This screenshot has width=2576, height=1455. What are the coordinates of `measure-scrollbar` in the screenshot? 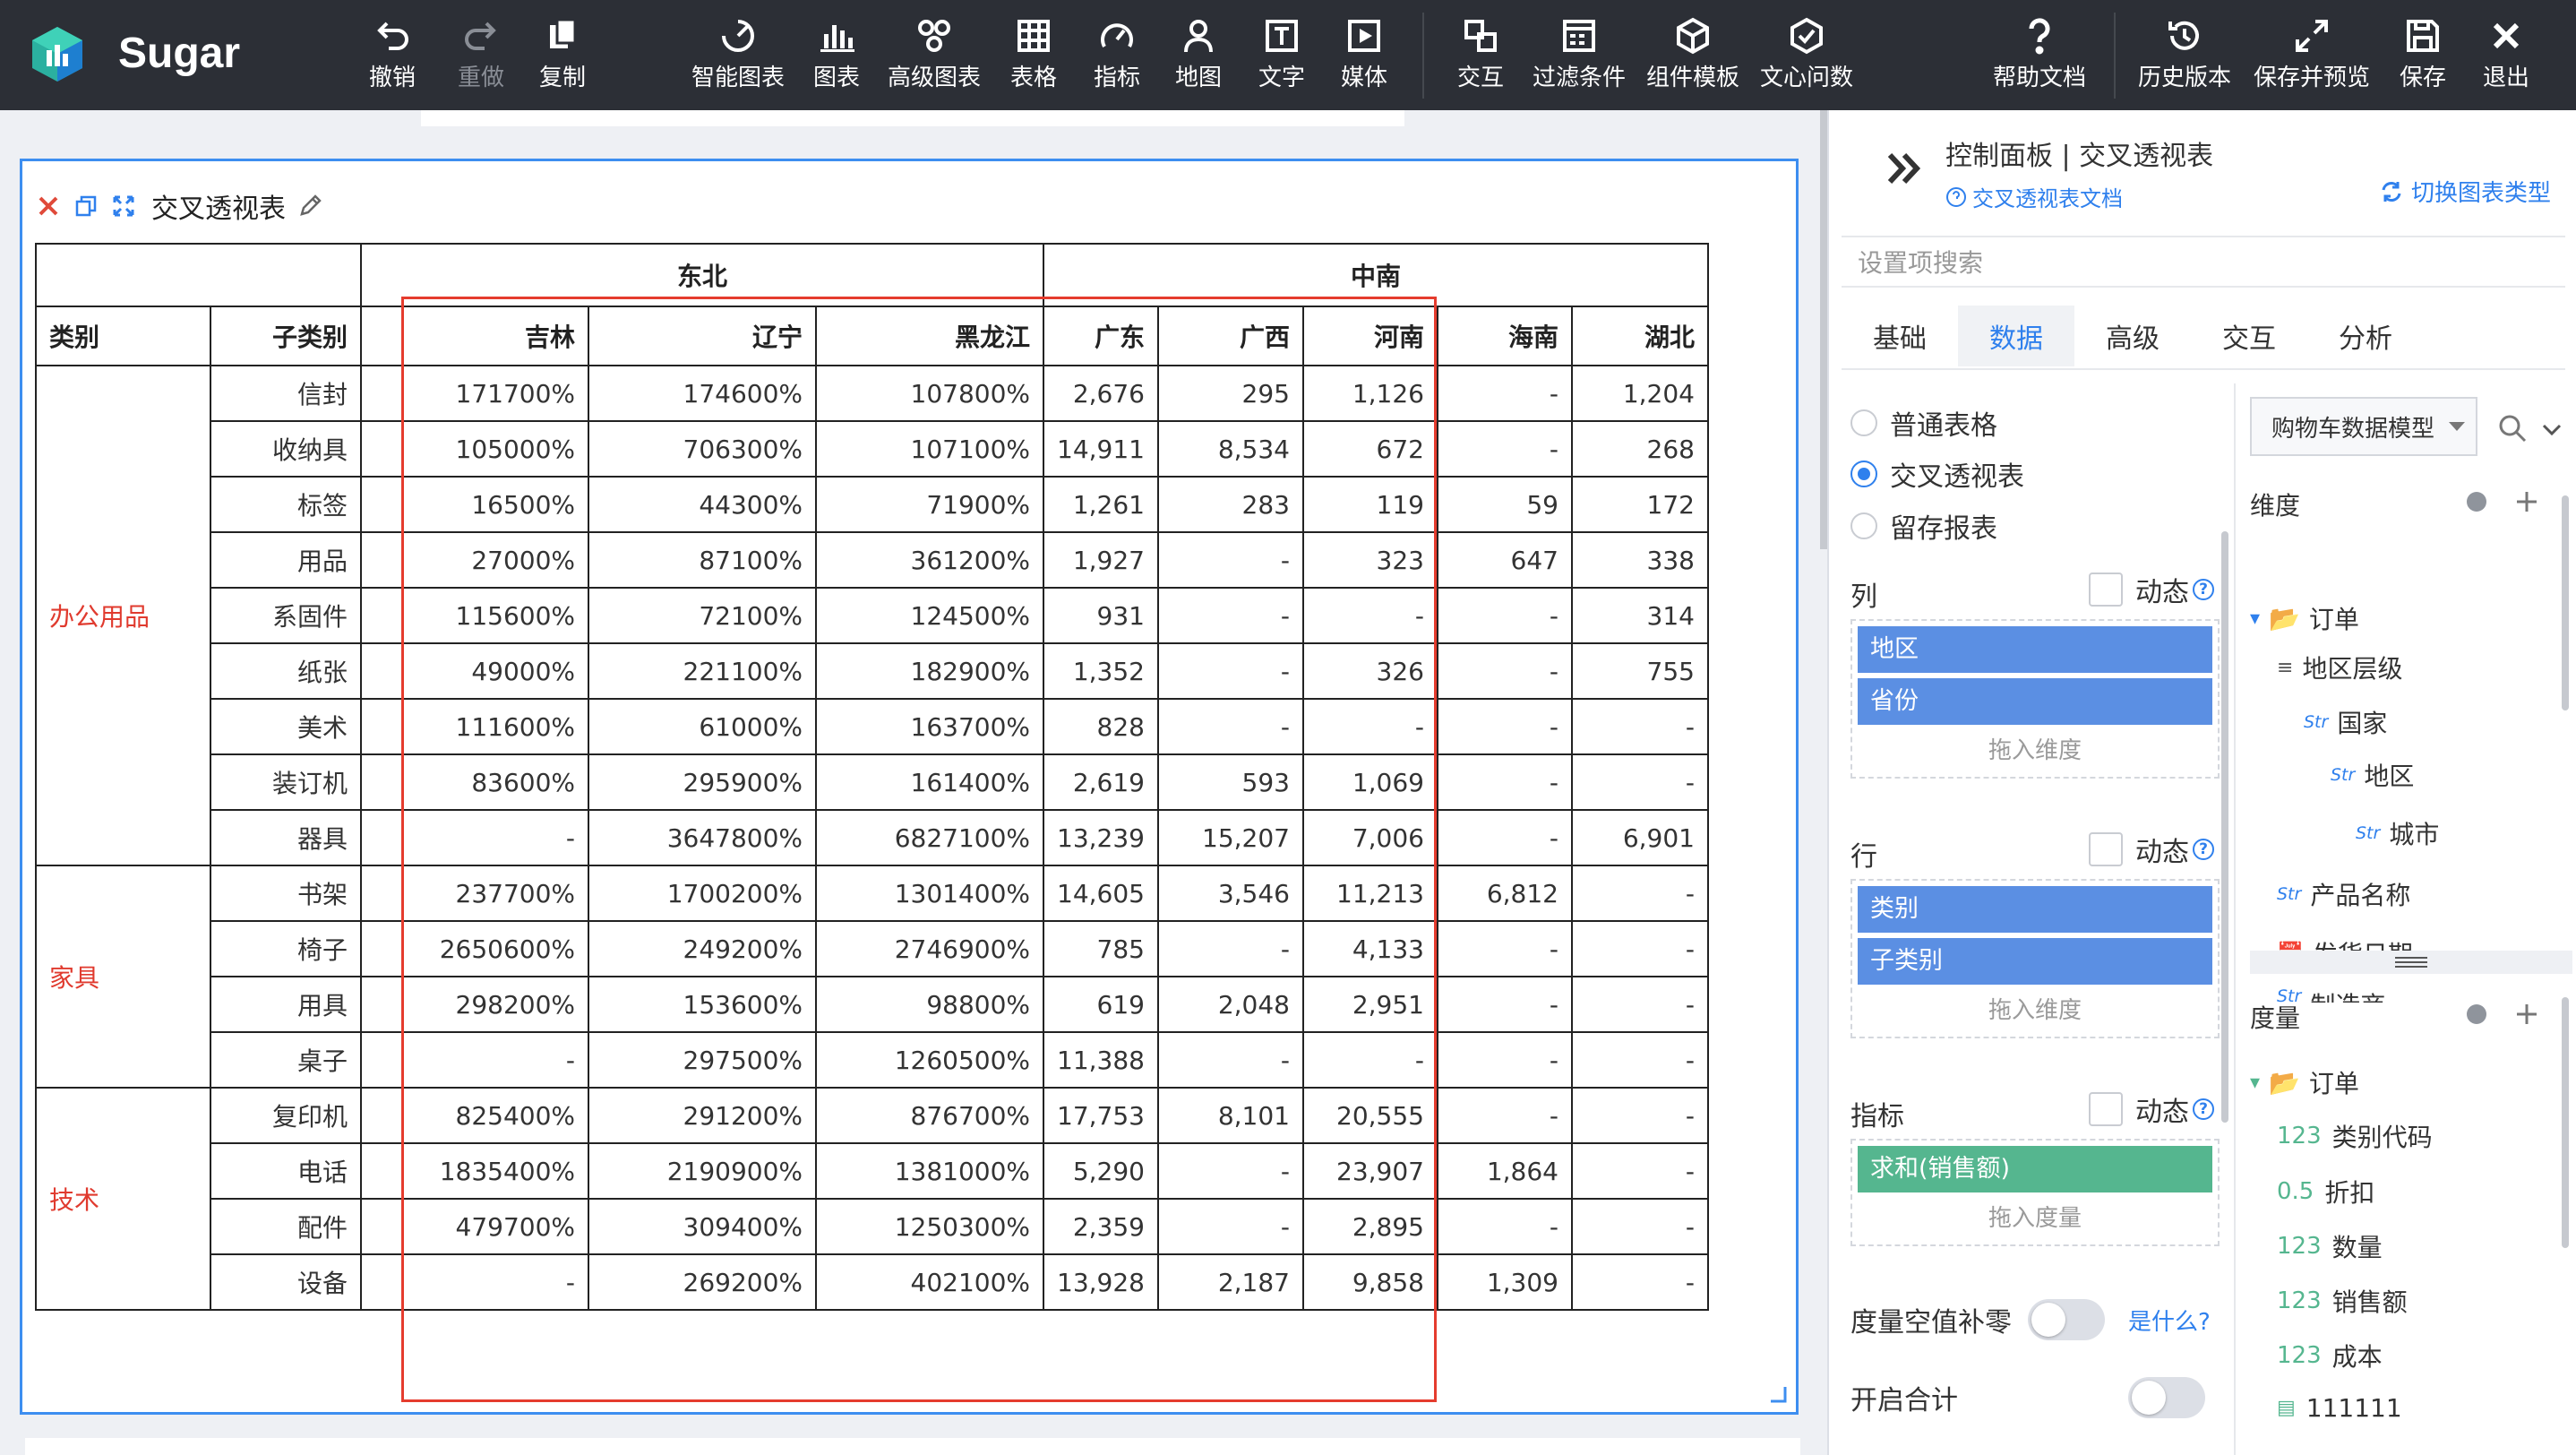 It's located at (2565, 1122).